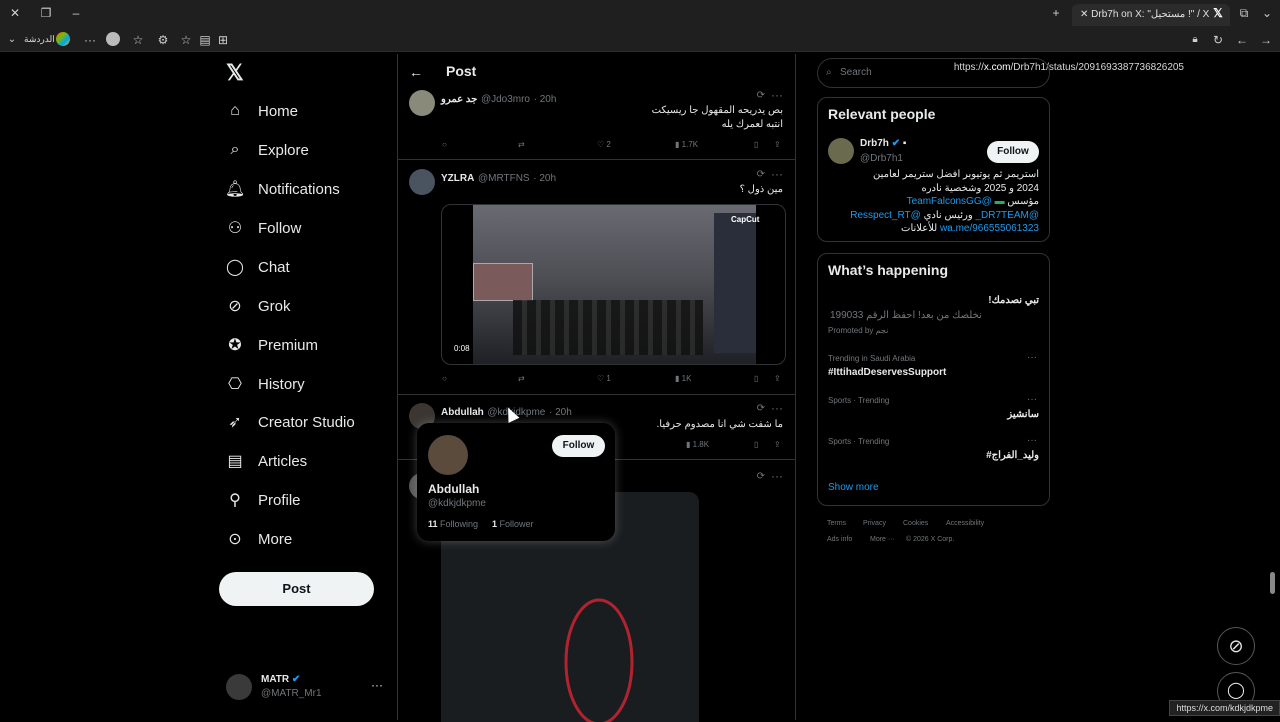  What do you see at coordinates (1012, 455) in the screenshot?
I see `trend-name: #وليد_الفراج` at bounding box center [1012, 455].